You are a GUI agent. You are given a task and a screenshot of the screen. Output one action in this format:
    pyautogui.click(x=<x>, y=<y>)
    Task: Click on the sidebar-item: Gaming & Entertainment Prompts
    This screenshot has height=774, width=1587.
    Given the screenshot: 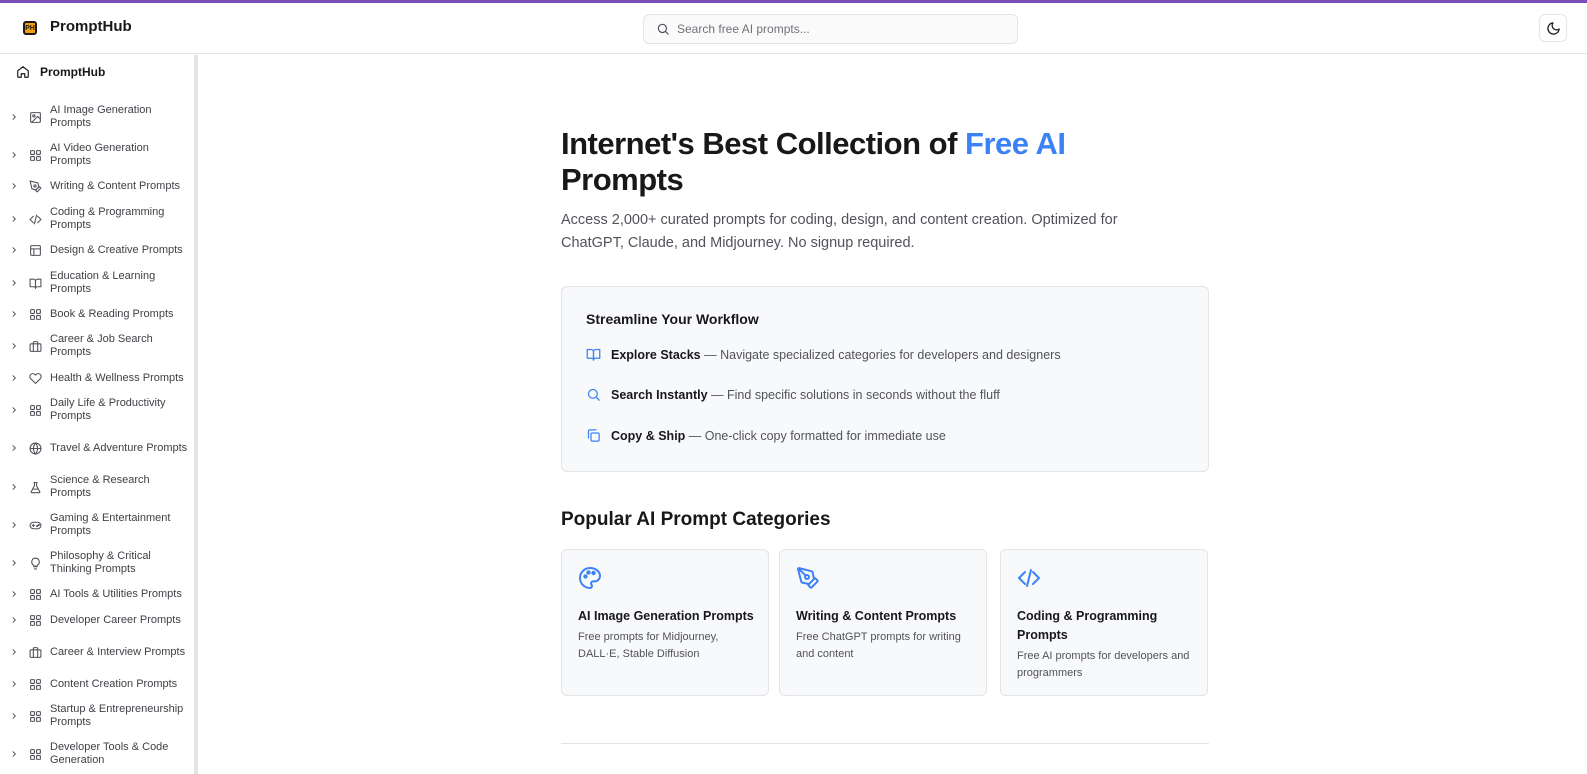 What is the action you would take?
    pyautogui.click(x=97, y=525)
    